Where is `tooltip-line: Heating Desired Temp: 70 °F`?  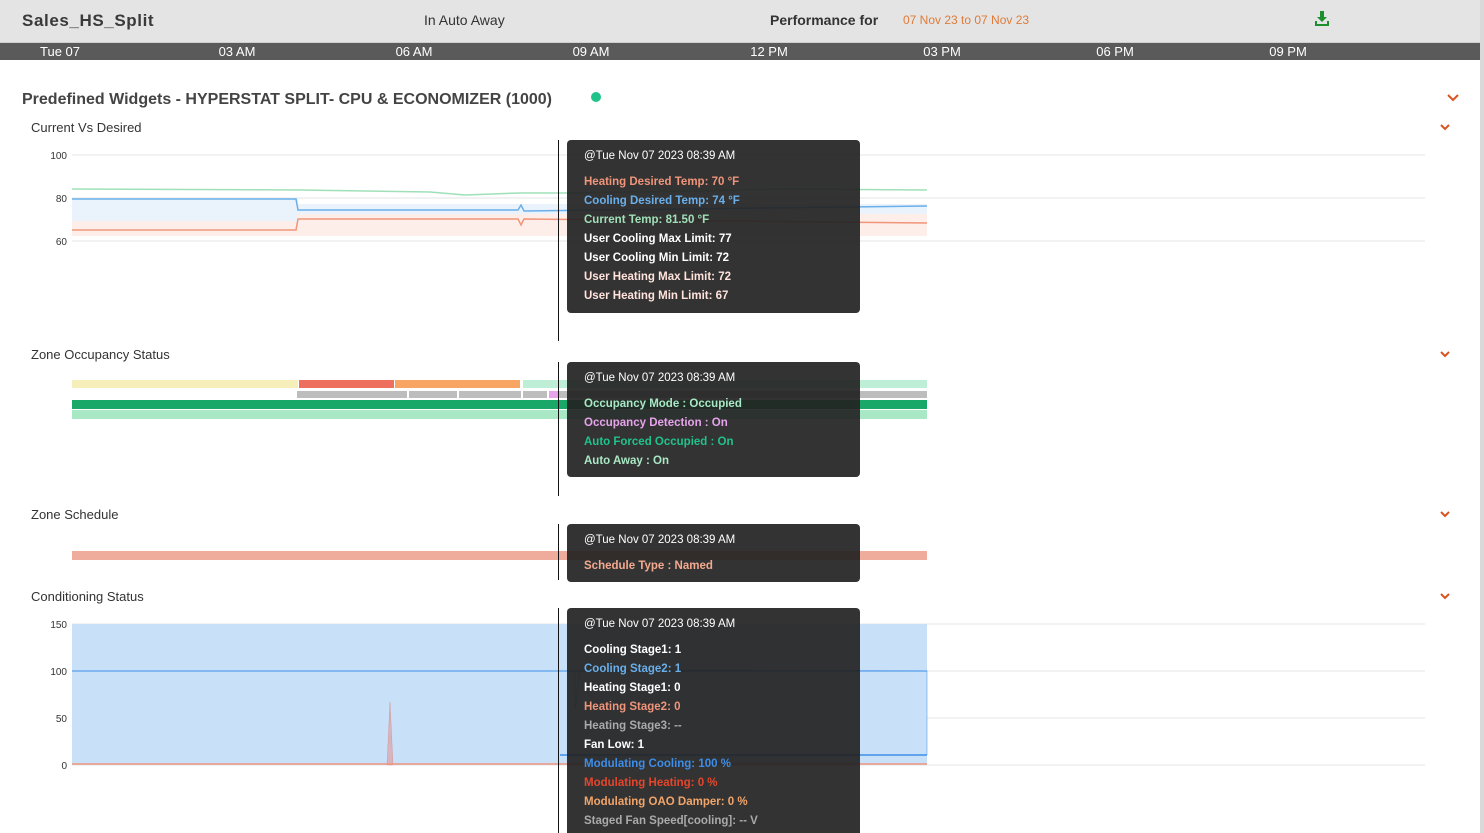 tooltip-line: Heating Desired Temp: 70 °F is located at coordinates (722, 182).